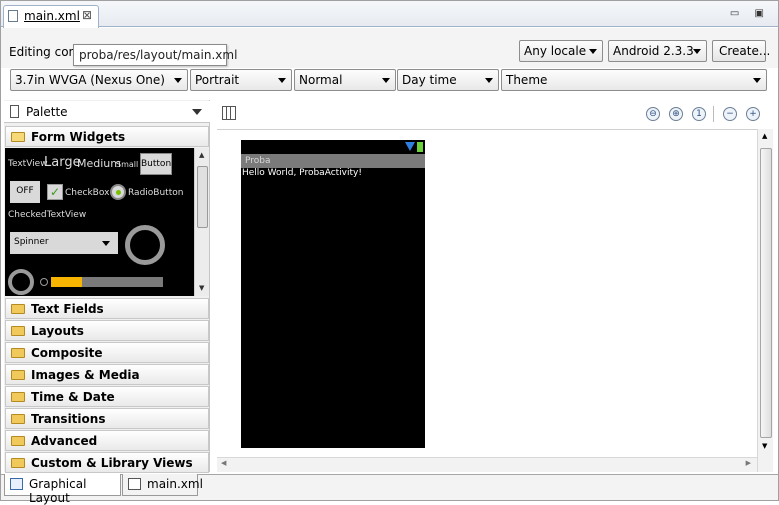 The height and width of the screenshot is (505, 779). What do you see at coordinates (44, 282) in the screenshot?
I see `progress-small-icon` at bounding box center [44, 282].